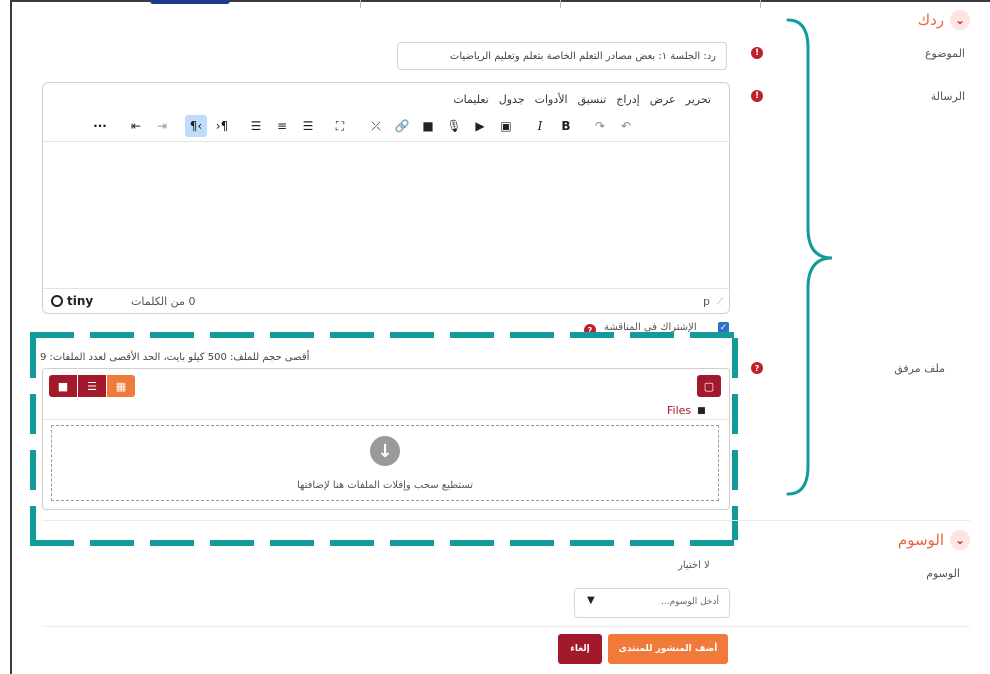  Describe the element at coordinates (386, 141) in the screenshot. I see `toolbar-divider` at that location.